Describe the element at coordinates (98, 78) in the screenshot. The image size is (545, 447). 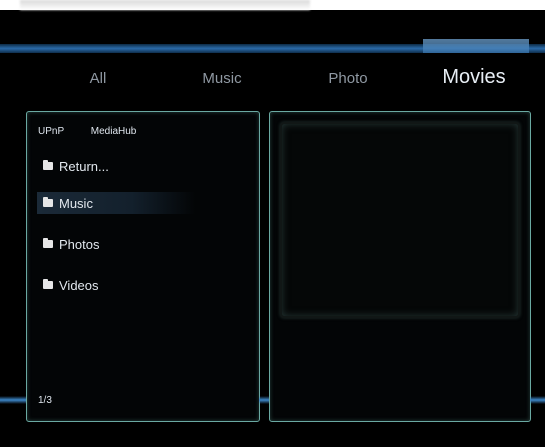
I see `tab-all: All` at that location.